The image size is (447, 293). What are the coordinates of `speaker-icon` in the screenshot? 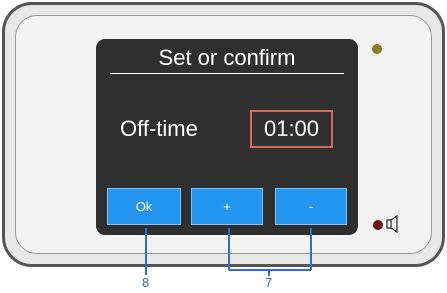 It's located at (392, 224).